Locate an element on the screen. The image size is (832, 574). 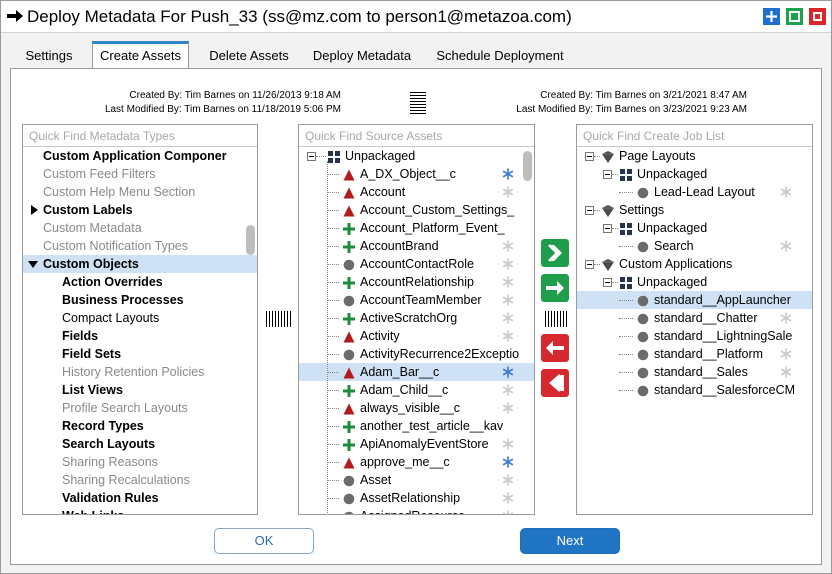
source-asset-label: Adam_Child__c is located at coordinates (404, 390).